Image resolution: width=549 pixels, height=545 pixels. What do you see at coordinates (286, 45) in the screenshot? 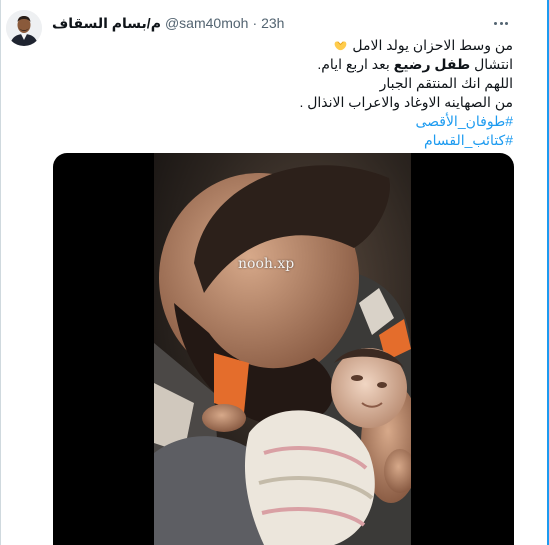
I see `tweet-line-1: من وسط الاحزان يولد الامل` at bounding box center [286, 45].